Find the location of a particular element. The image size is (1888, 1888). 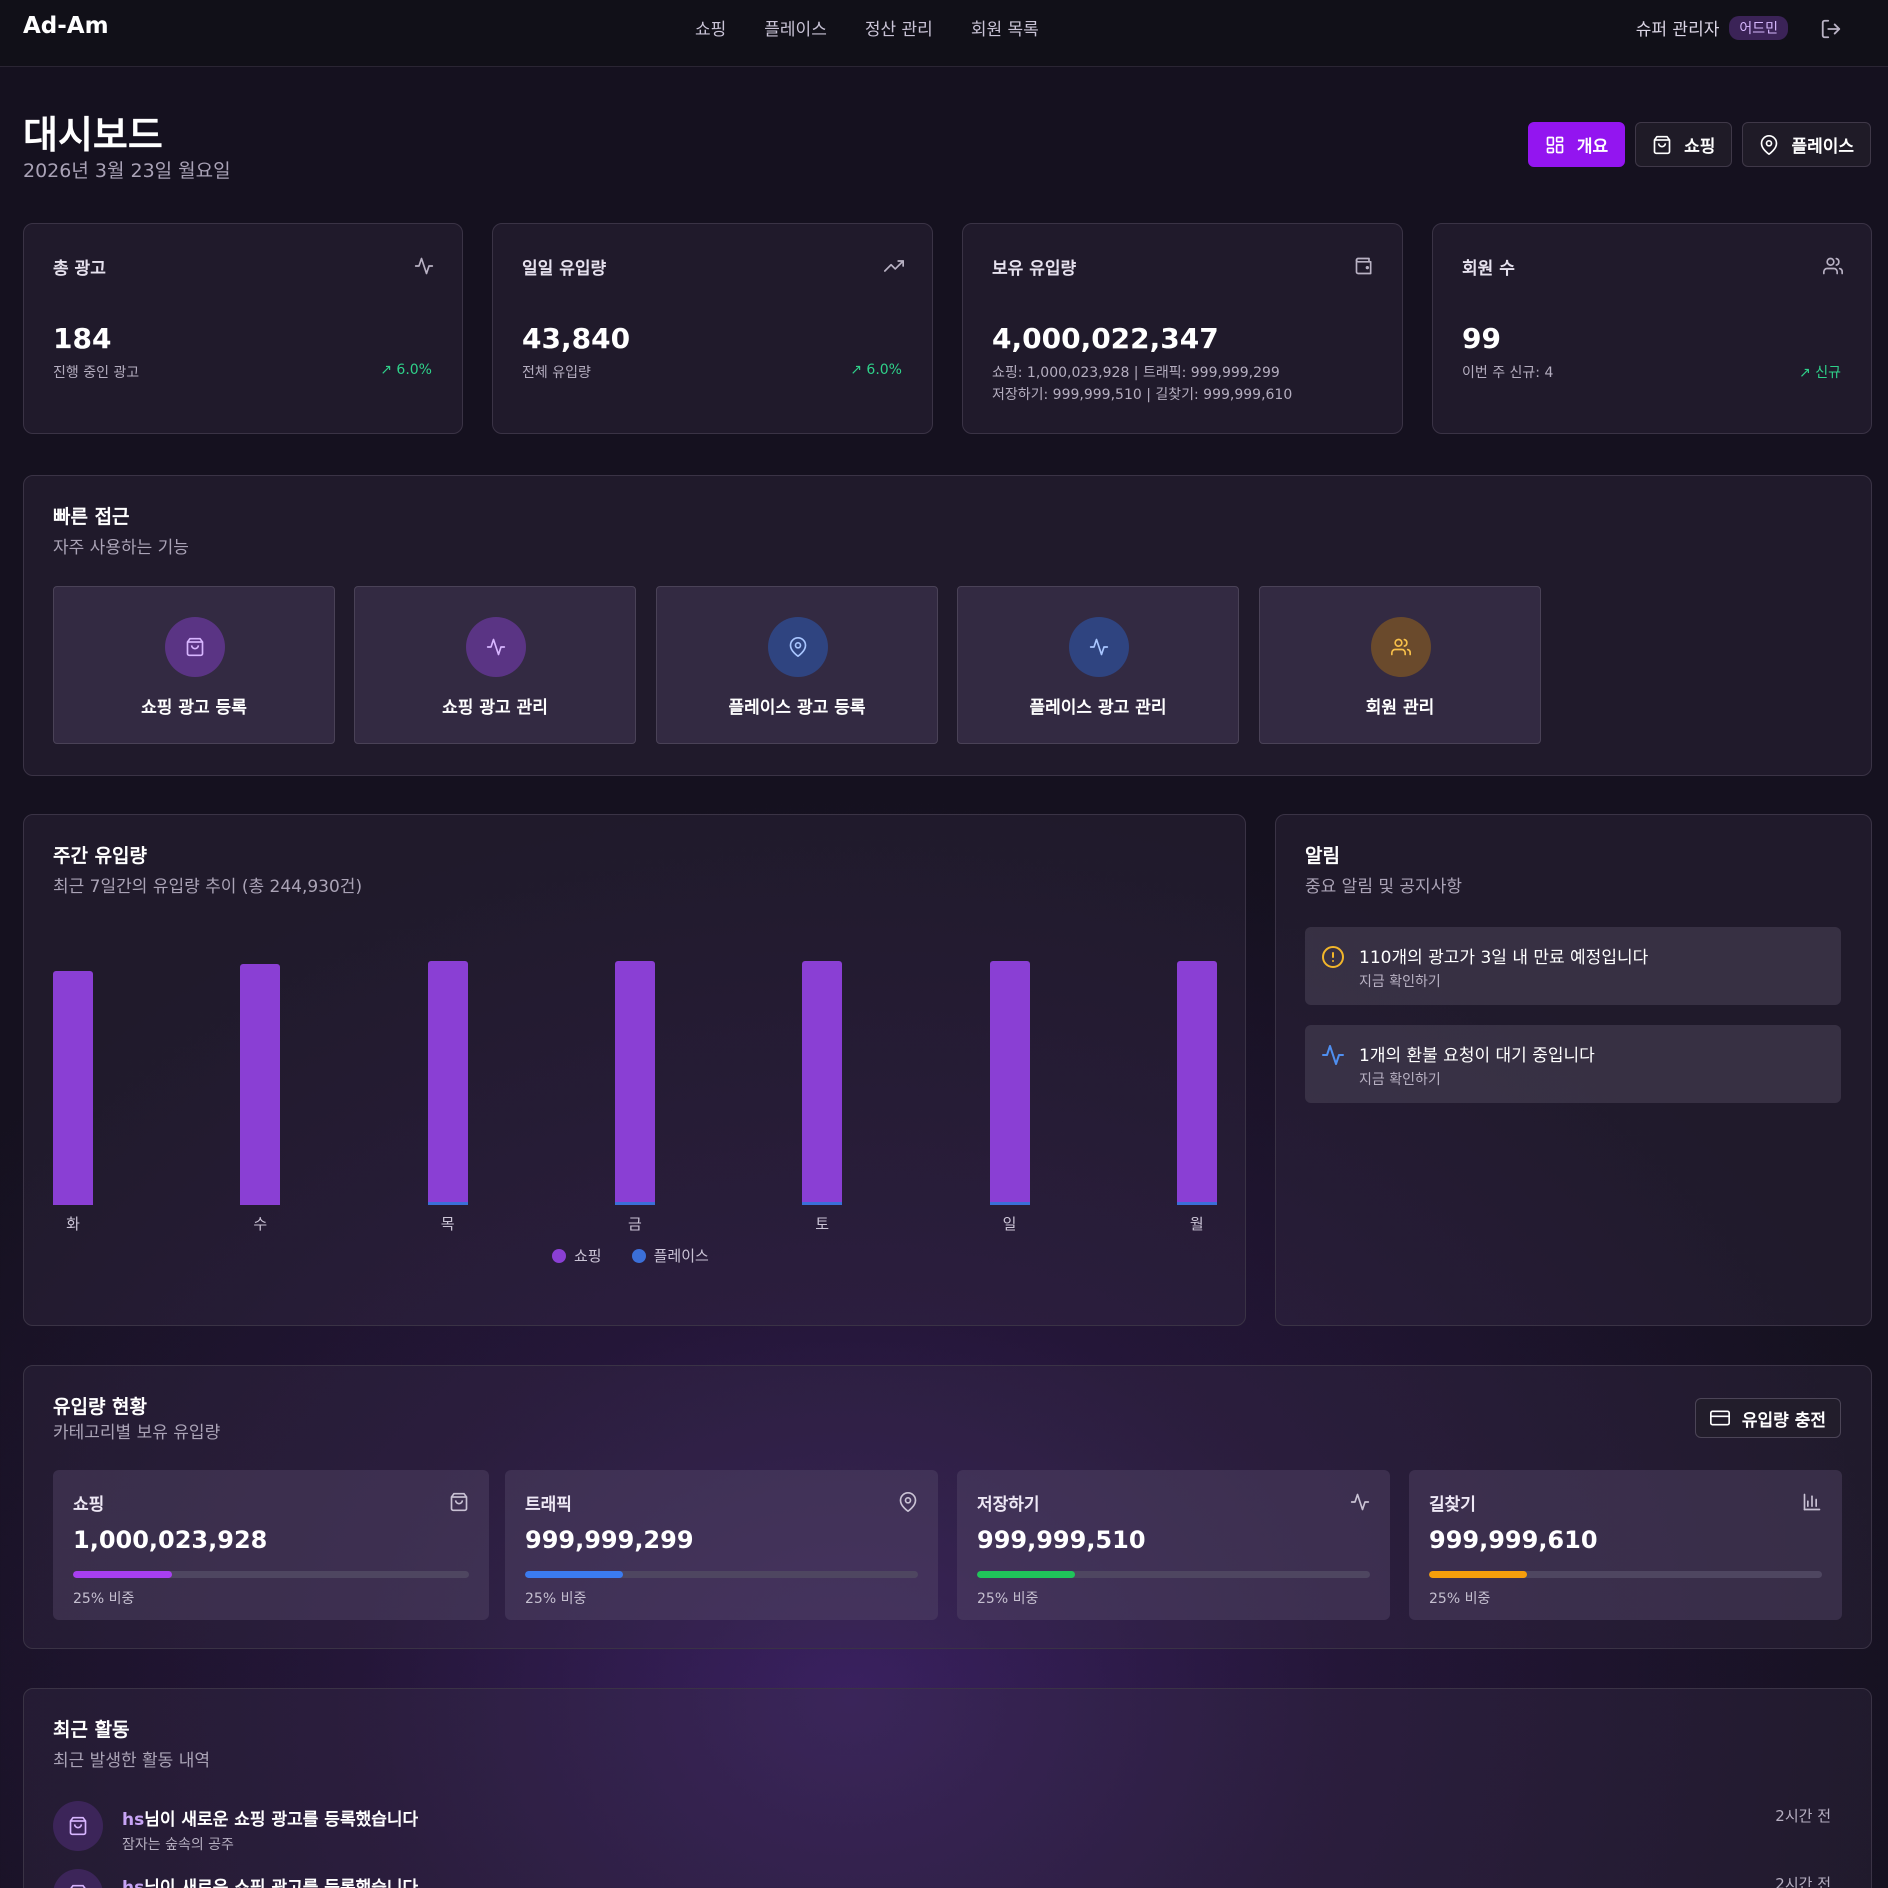

traffic-value: 999,999,299 is located at coordinates (609, 1540).